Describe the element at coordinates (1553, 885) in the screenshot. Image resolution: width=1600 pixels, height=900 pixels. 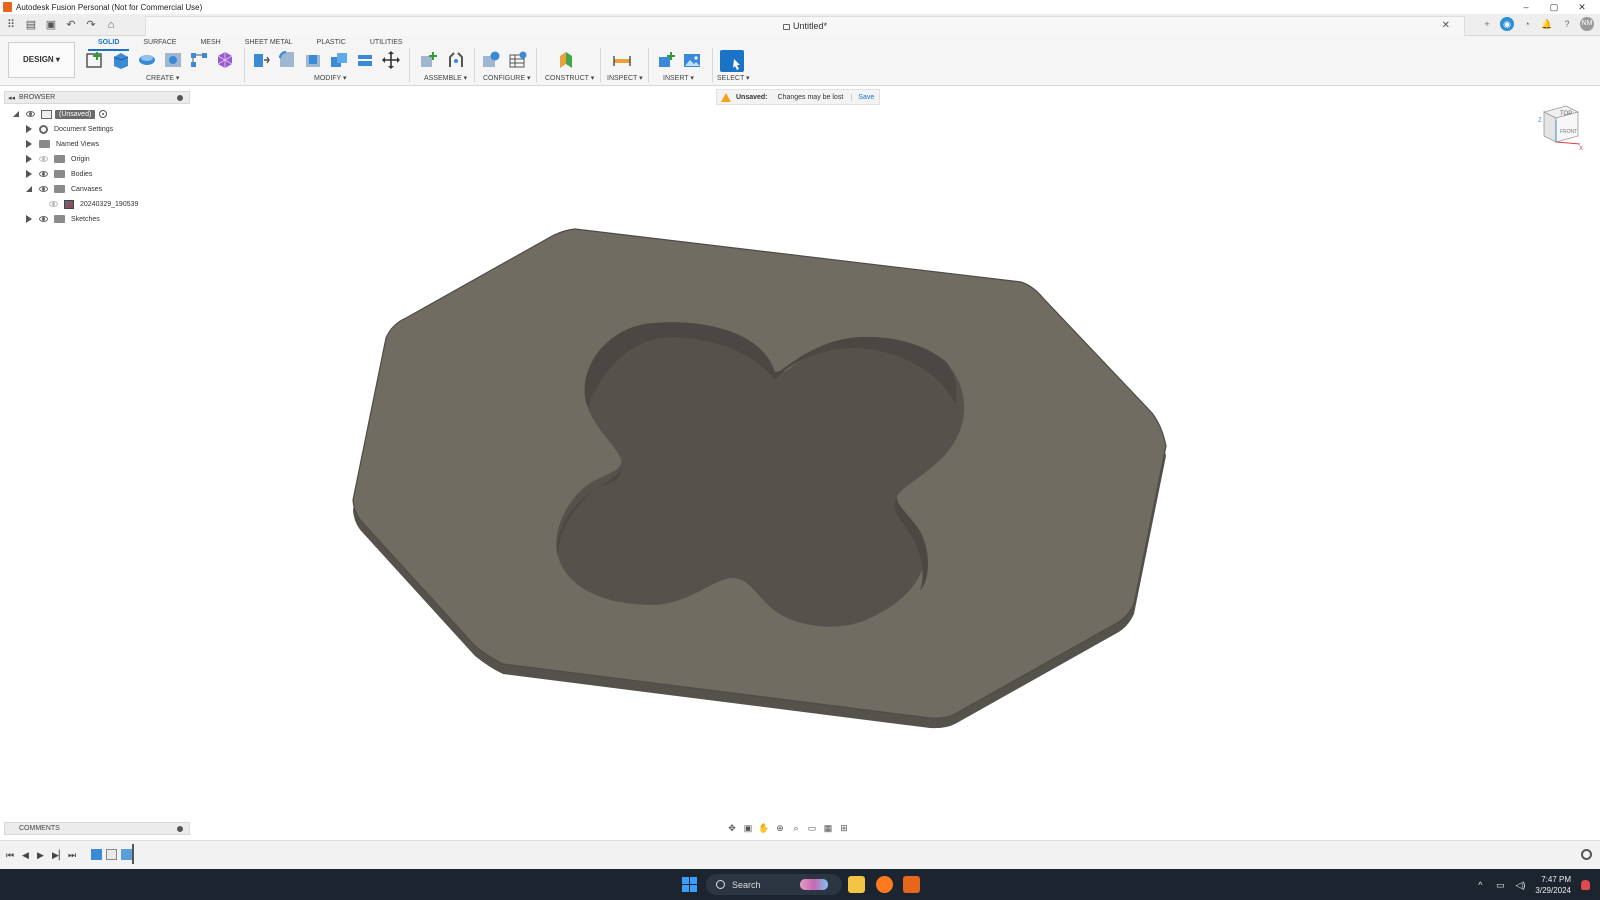
I see `taskbar-clock: 7:47 PM 3/29/2024` at that location.